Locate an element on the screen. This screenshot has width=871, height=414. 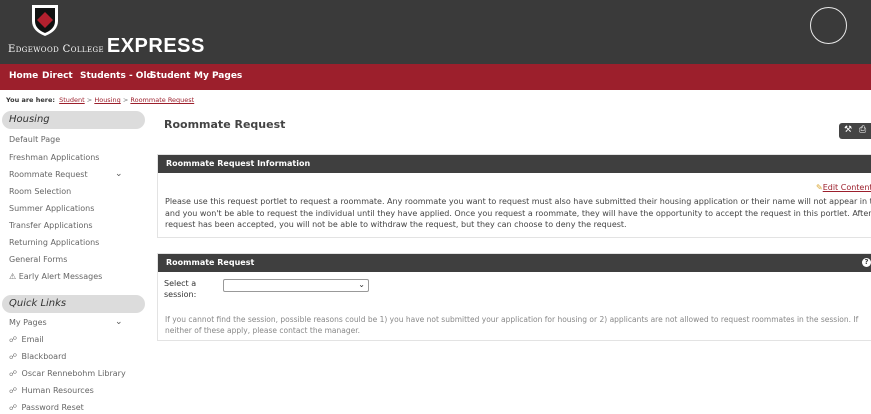
sidebar-item-freshman-applications: Freshman Applications is located at coordinates (54, 157).